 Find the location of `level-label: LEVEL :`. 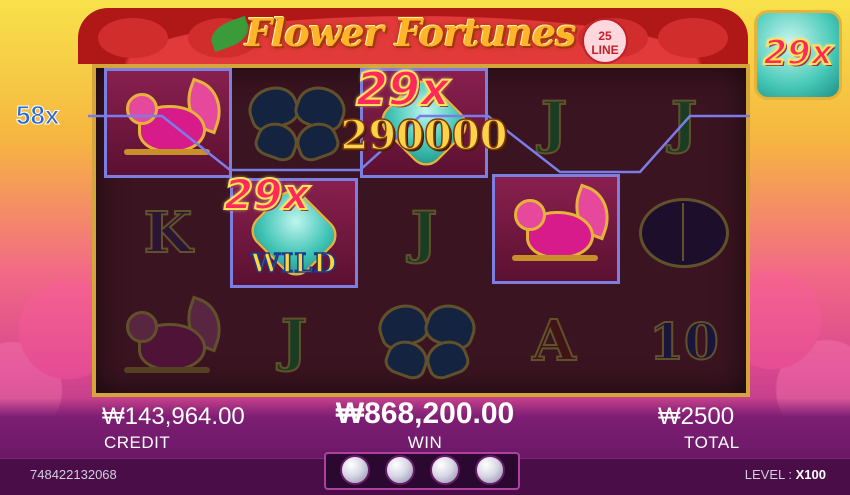

level-label: LEVEL : is located at coordinates (768, 474).